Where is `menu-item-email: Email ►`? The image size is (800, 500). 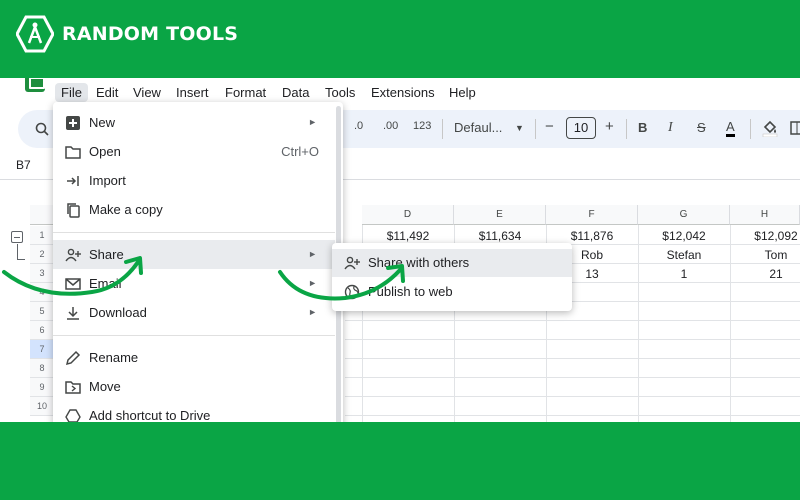 menu-item-email: Email ► is located at coordinates (194, 283).